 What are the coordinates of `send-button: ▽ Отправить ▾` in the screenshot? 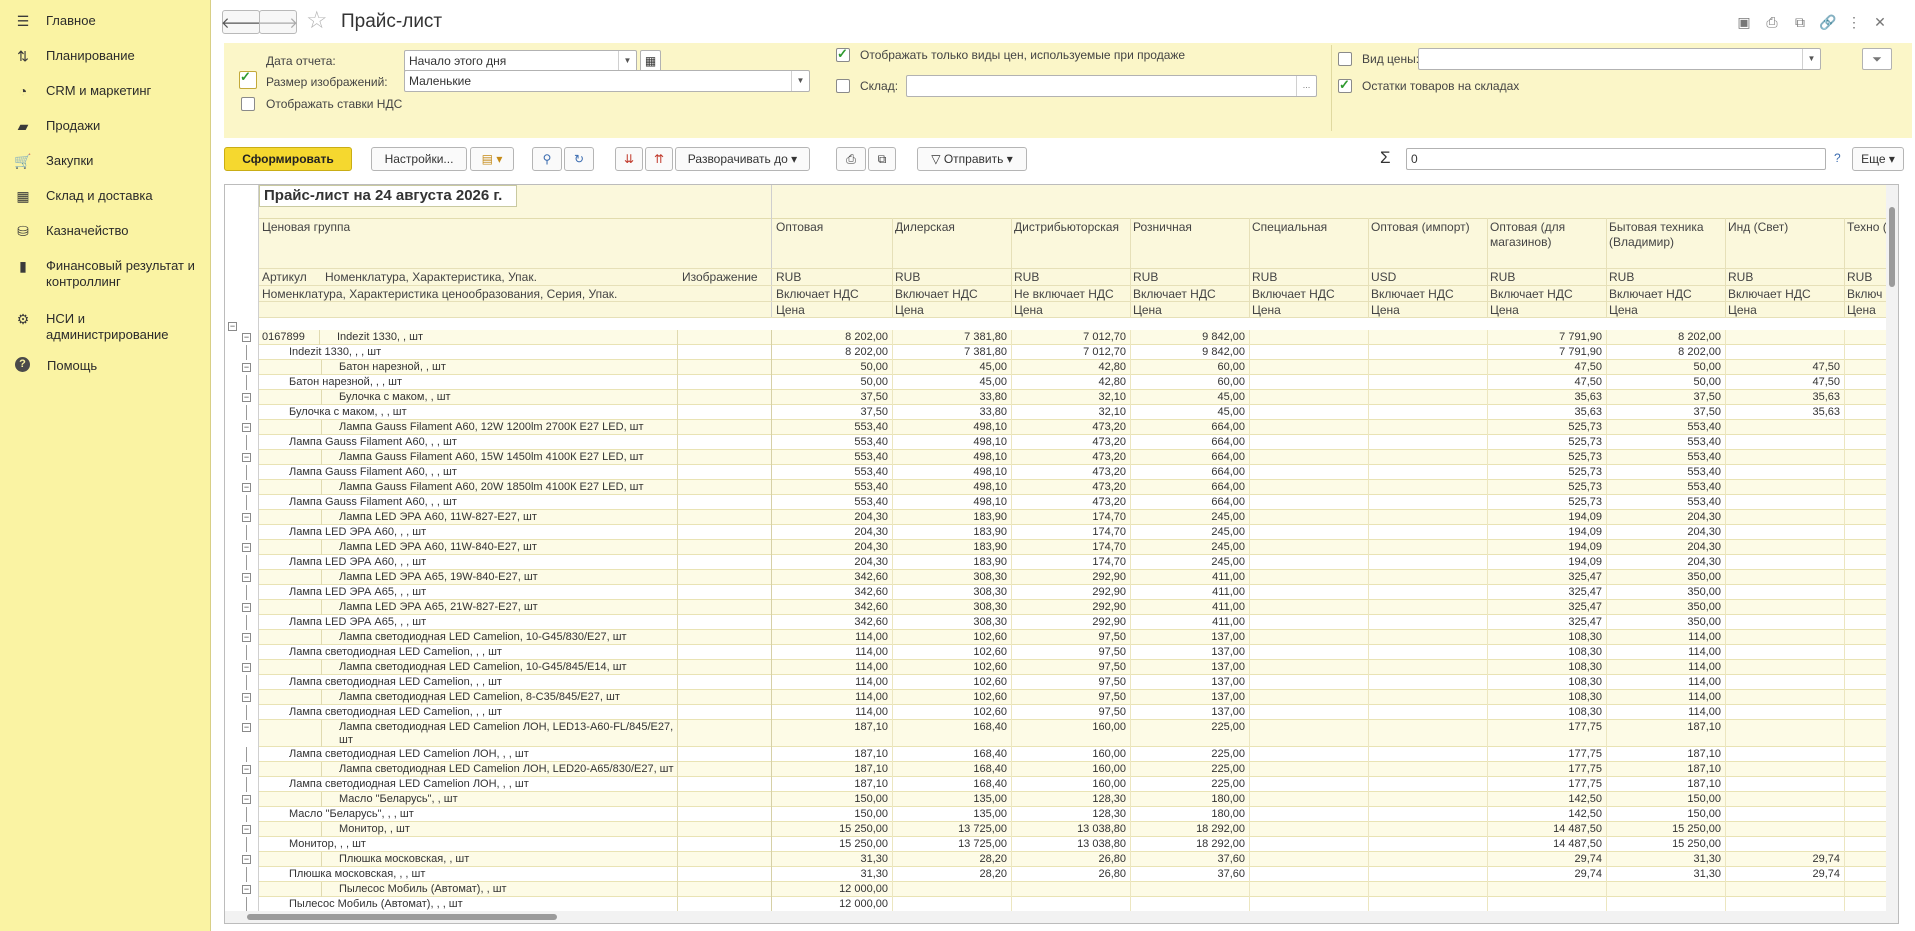 It's located at (972, 159).